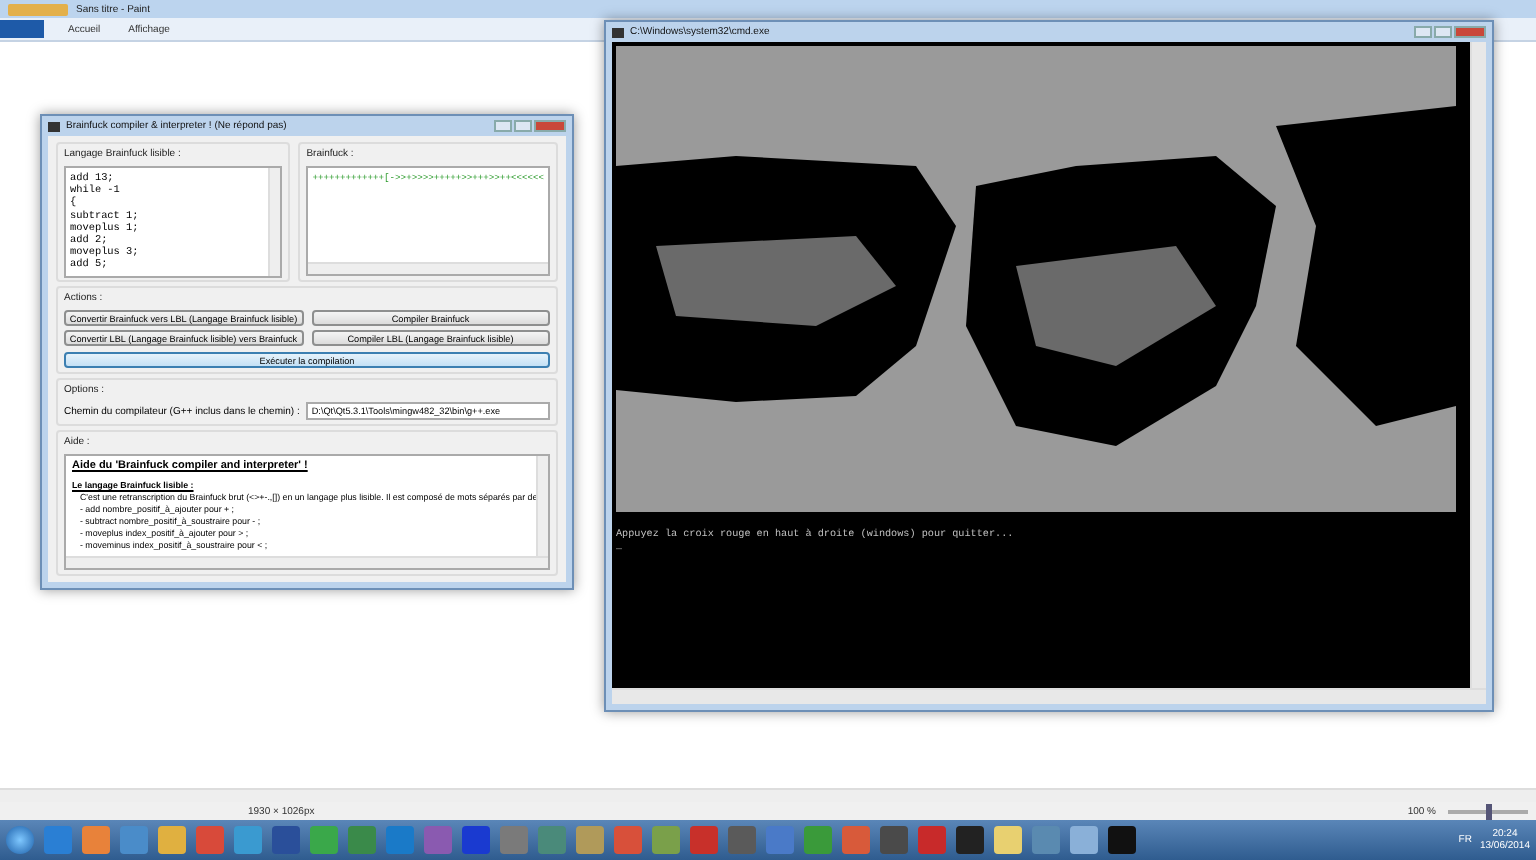 This screenshot has height=860, width=1536. I want to click on console-icon, so click(618, 32).